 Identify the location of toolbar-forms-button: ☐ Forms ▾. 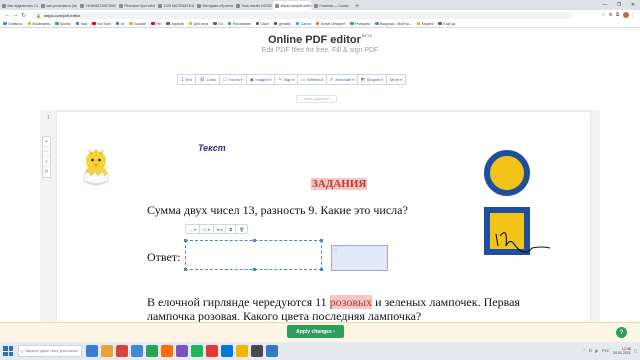
(233, 79).